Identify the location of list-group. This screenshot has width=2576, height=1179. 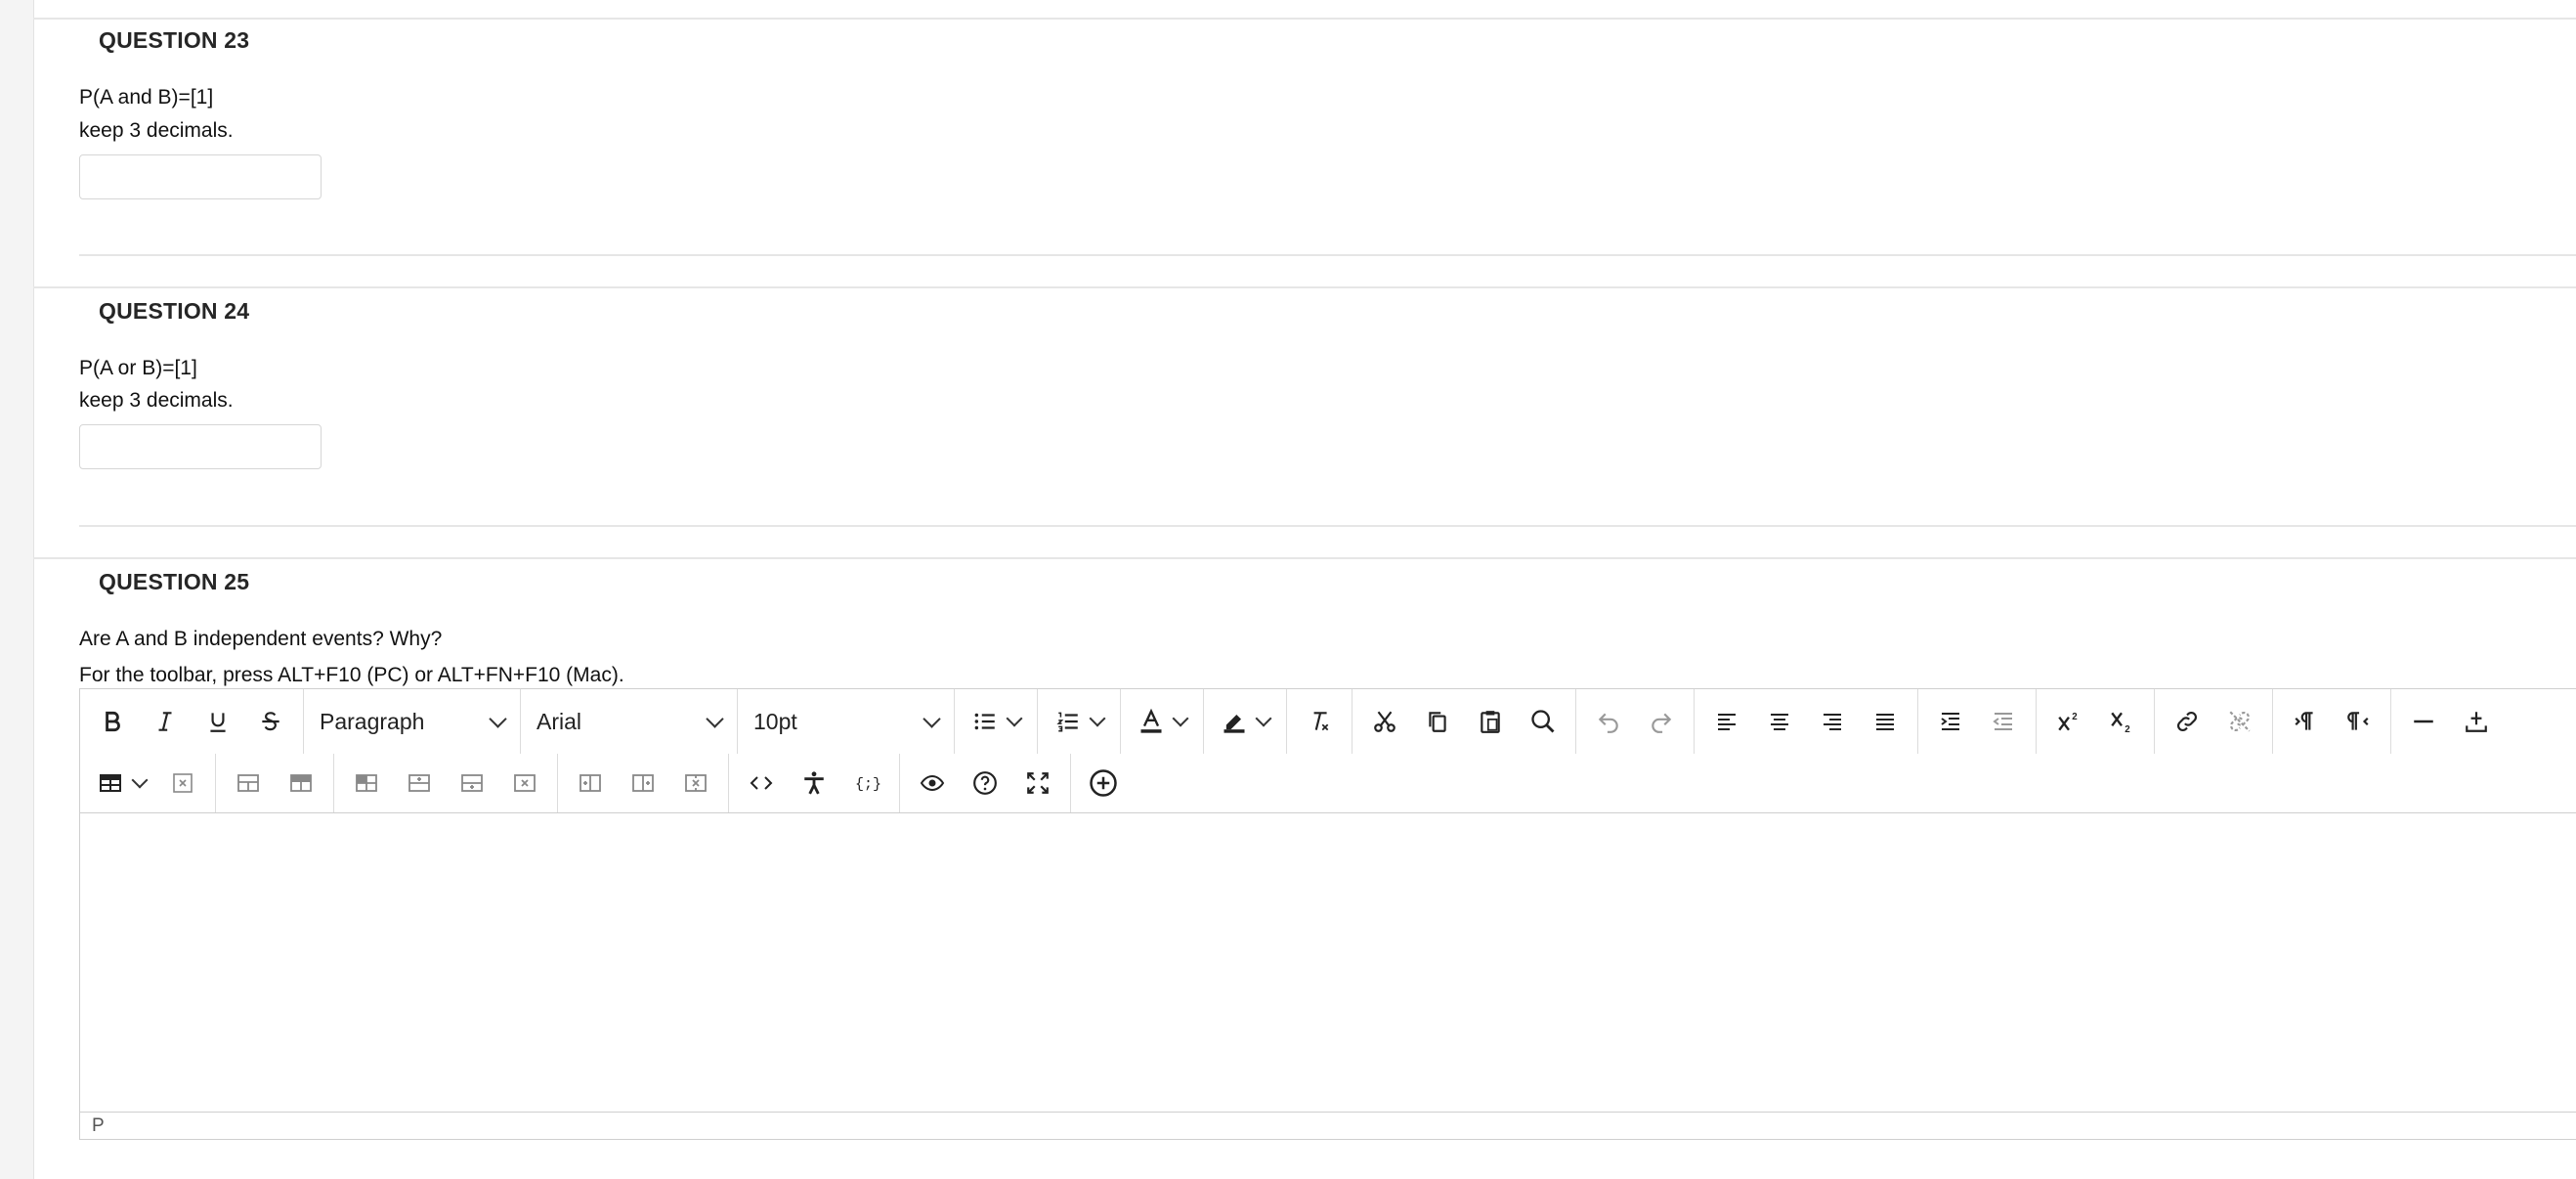
(997, 721).